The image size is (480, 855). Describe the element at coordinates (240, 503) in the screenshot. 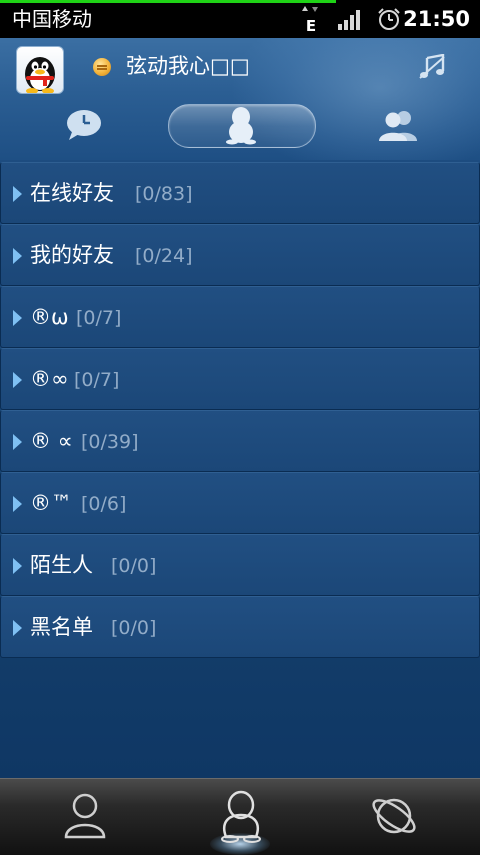

I see `group-row: ®™ [0/6]` at that location.